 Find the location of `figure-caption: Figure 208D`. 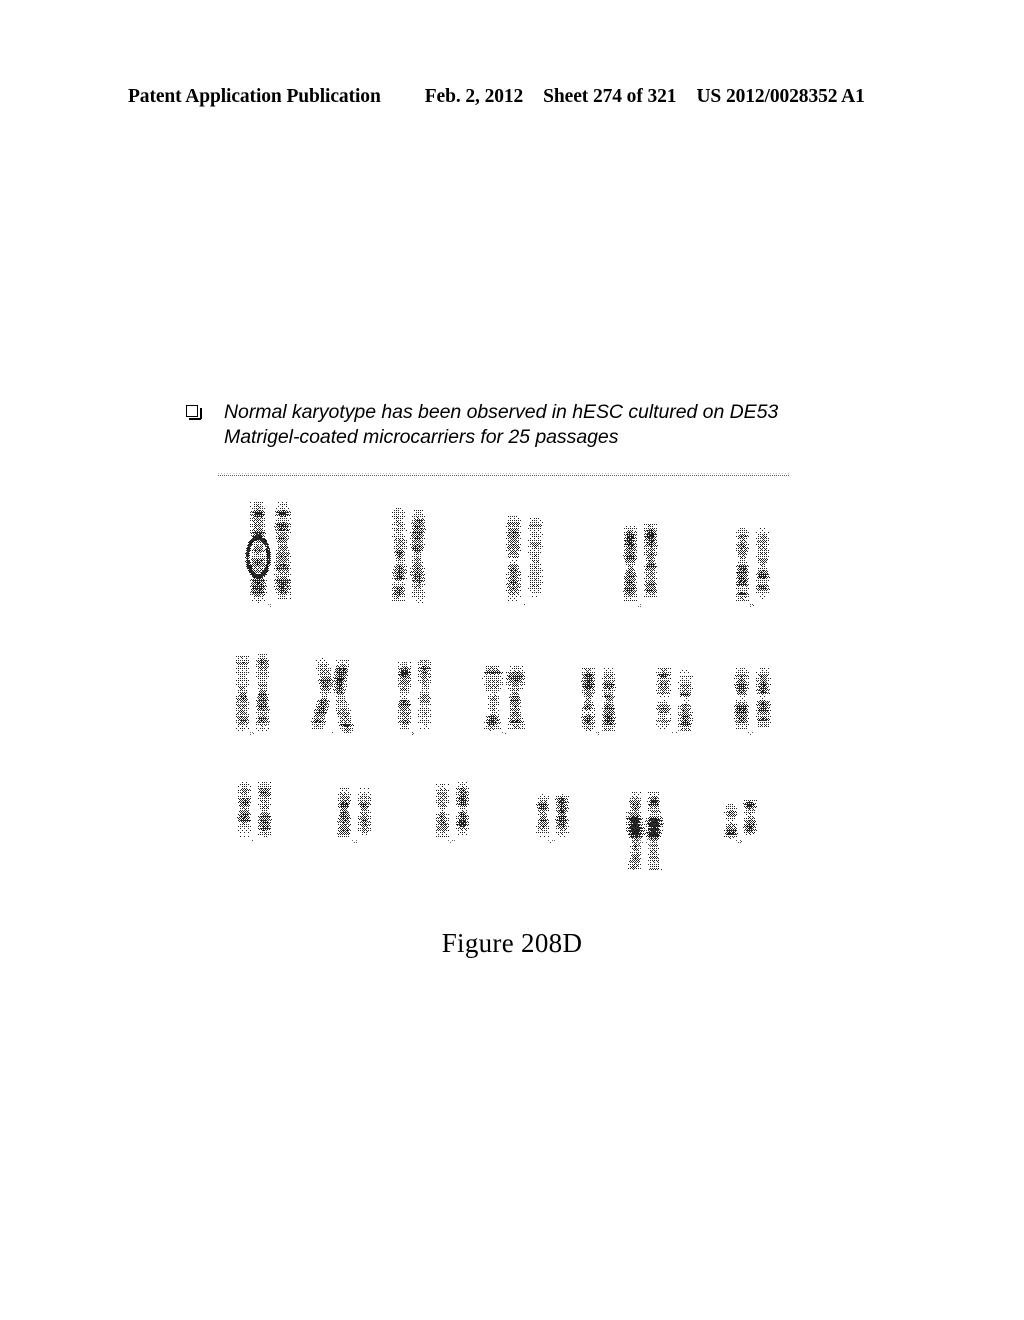

figure-caption: Figure 208D is located at coordinates (512, 943).